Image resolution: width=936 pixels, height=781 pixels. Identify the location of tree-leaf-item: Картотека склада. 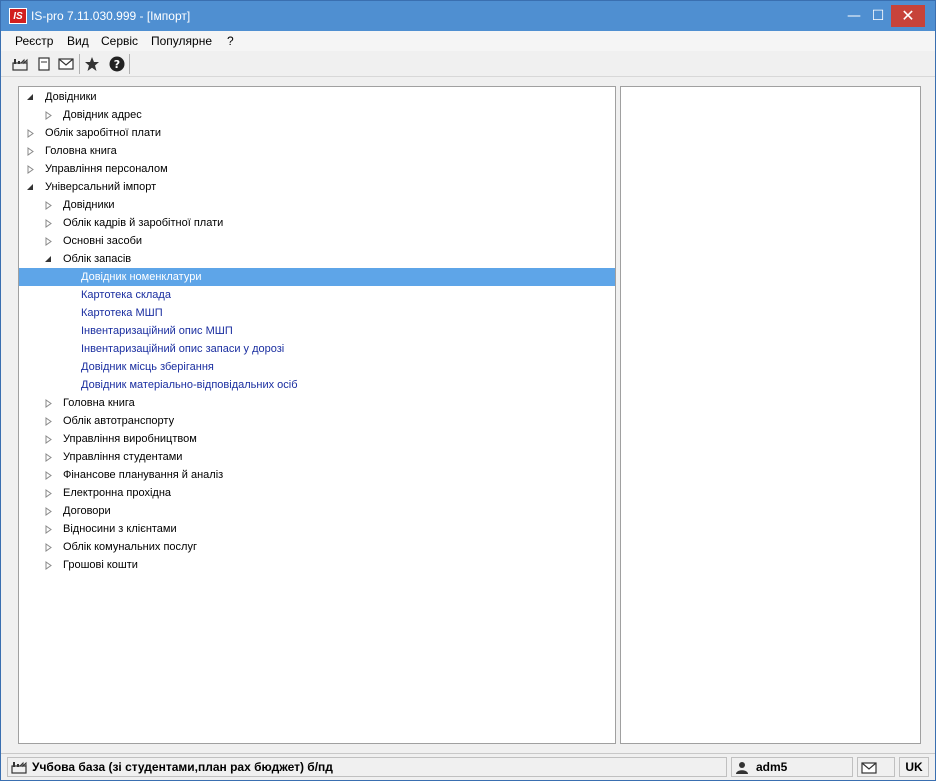
(317, 295).